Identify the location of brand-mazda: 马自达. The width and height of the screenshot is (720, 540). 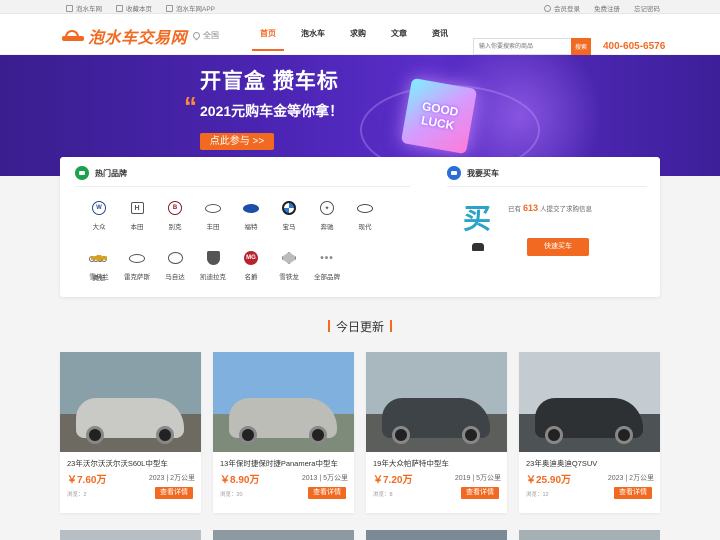
(175, 265).